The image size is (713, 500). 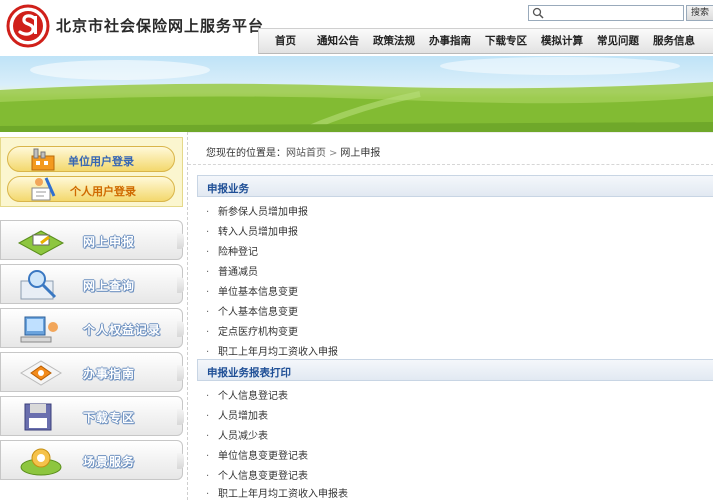 I want to click on list-item: · 个人信息登记表, so click(x=247, y=394).